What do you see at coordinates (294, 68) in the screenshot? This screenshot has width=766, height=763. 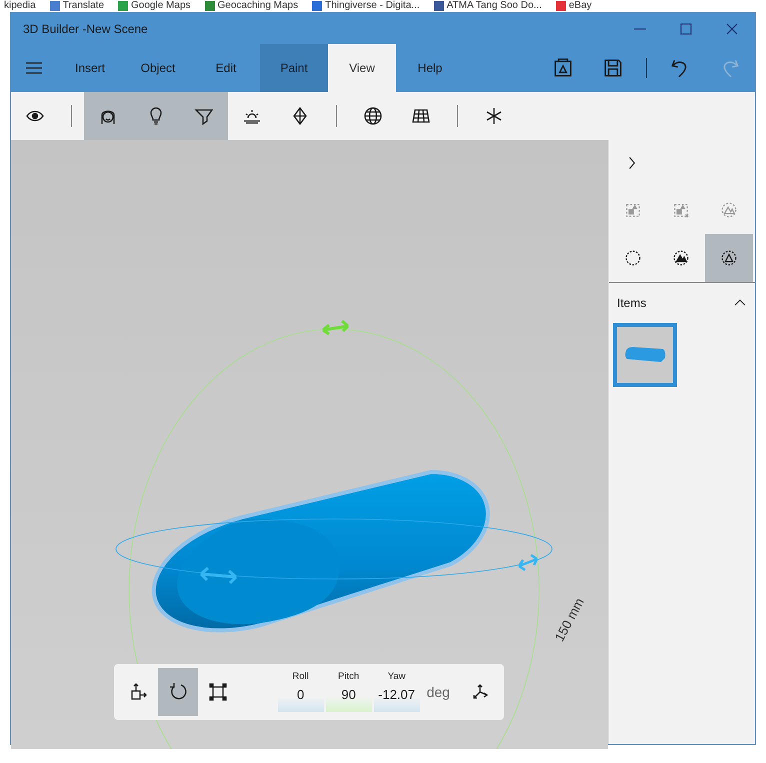 I see `menu-tab: Paint` at bounding box center [294, 68].